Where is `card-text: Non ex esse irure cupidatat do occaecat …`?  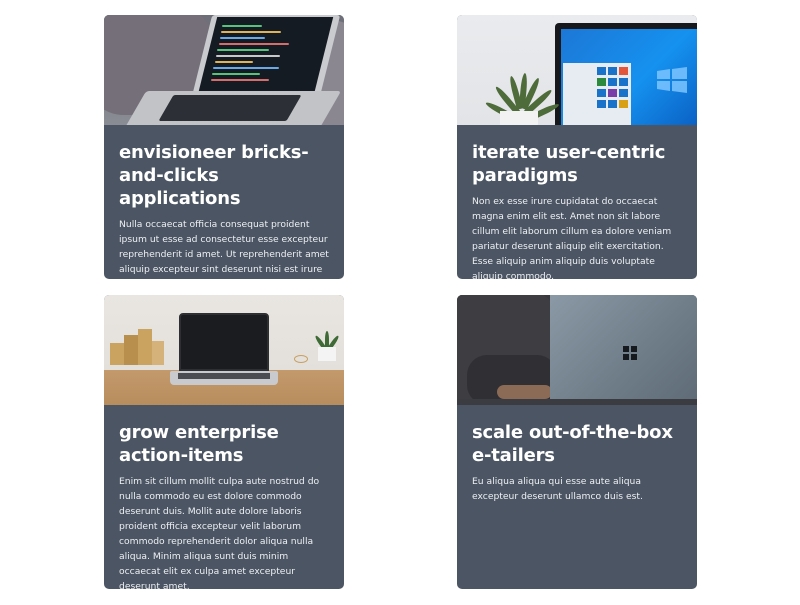
card-text: Non ex esse irure cupidatat do occaecat … is located at coordinates (572, 237).